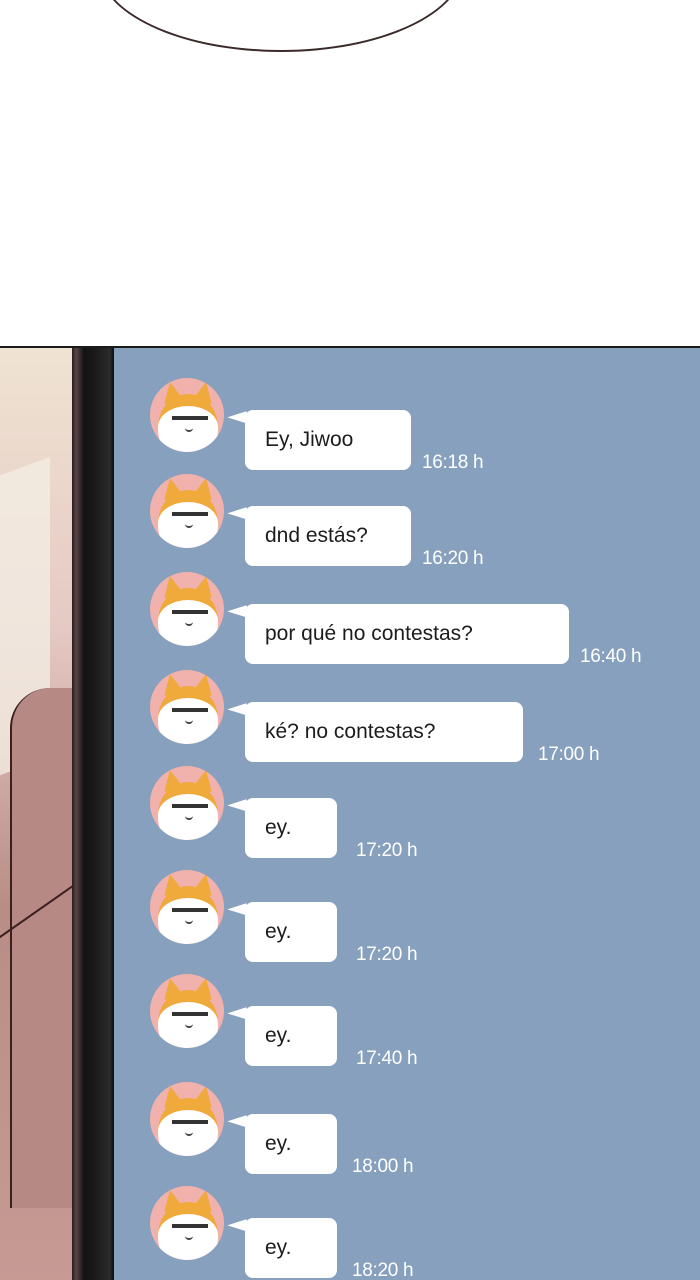 This screenshot has height=1280, width=700. I want to click on message-row: ey. 18:20 h, so click(407, 1218).